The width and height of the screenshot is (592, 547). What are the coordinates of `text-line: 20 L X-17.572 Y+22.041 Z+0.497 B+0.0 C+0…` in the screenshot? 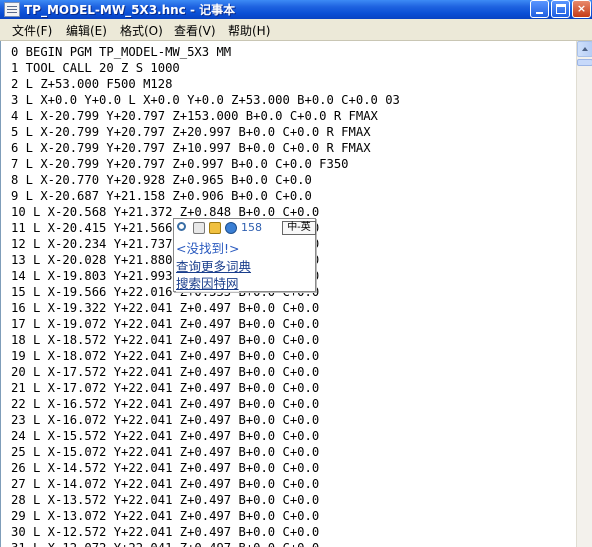 It's located at (165, 372).